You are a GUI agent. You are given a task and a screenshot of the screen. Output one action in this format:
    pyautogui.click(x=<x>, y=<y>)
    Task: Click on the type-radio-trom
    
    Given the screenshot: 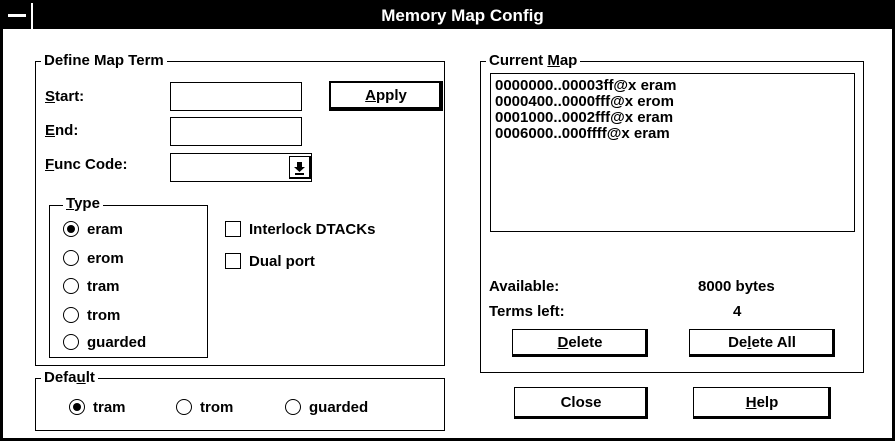 What is the action you would take?
    pyautogui.click(x=71, y=315)
    